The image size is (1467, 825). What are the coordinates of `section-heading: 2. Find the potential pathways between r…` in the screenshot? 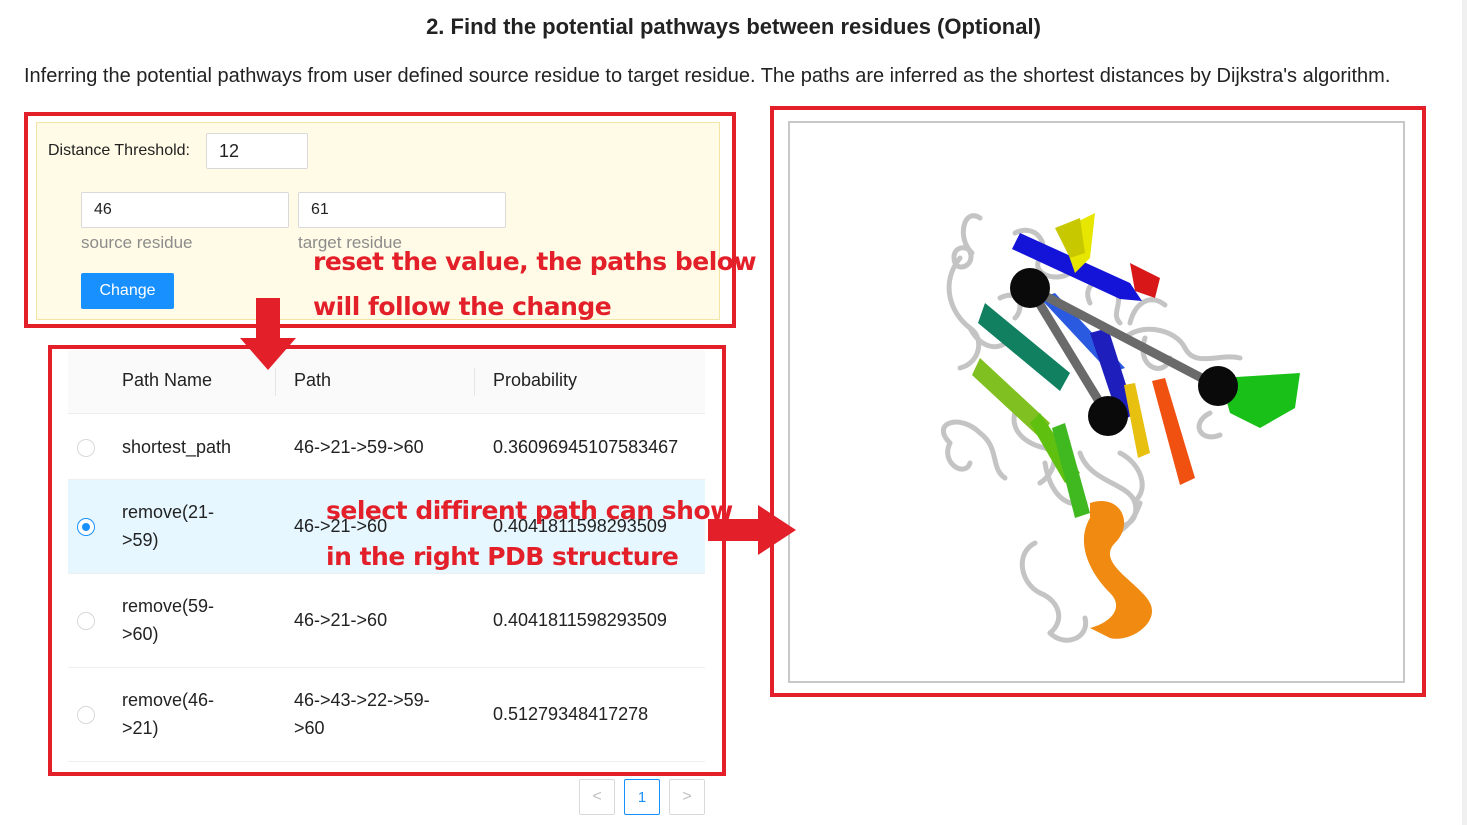 It's located at (733, 26).